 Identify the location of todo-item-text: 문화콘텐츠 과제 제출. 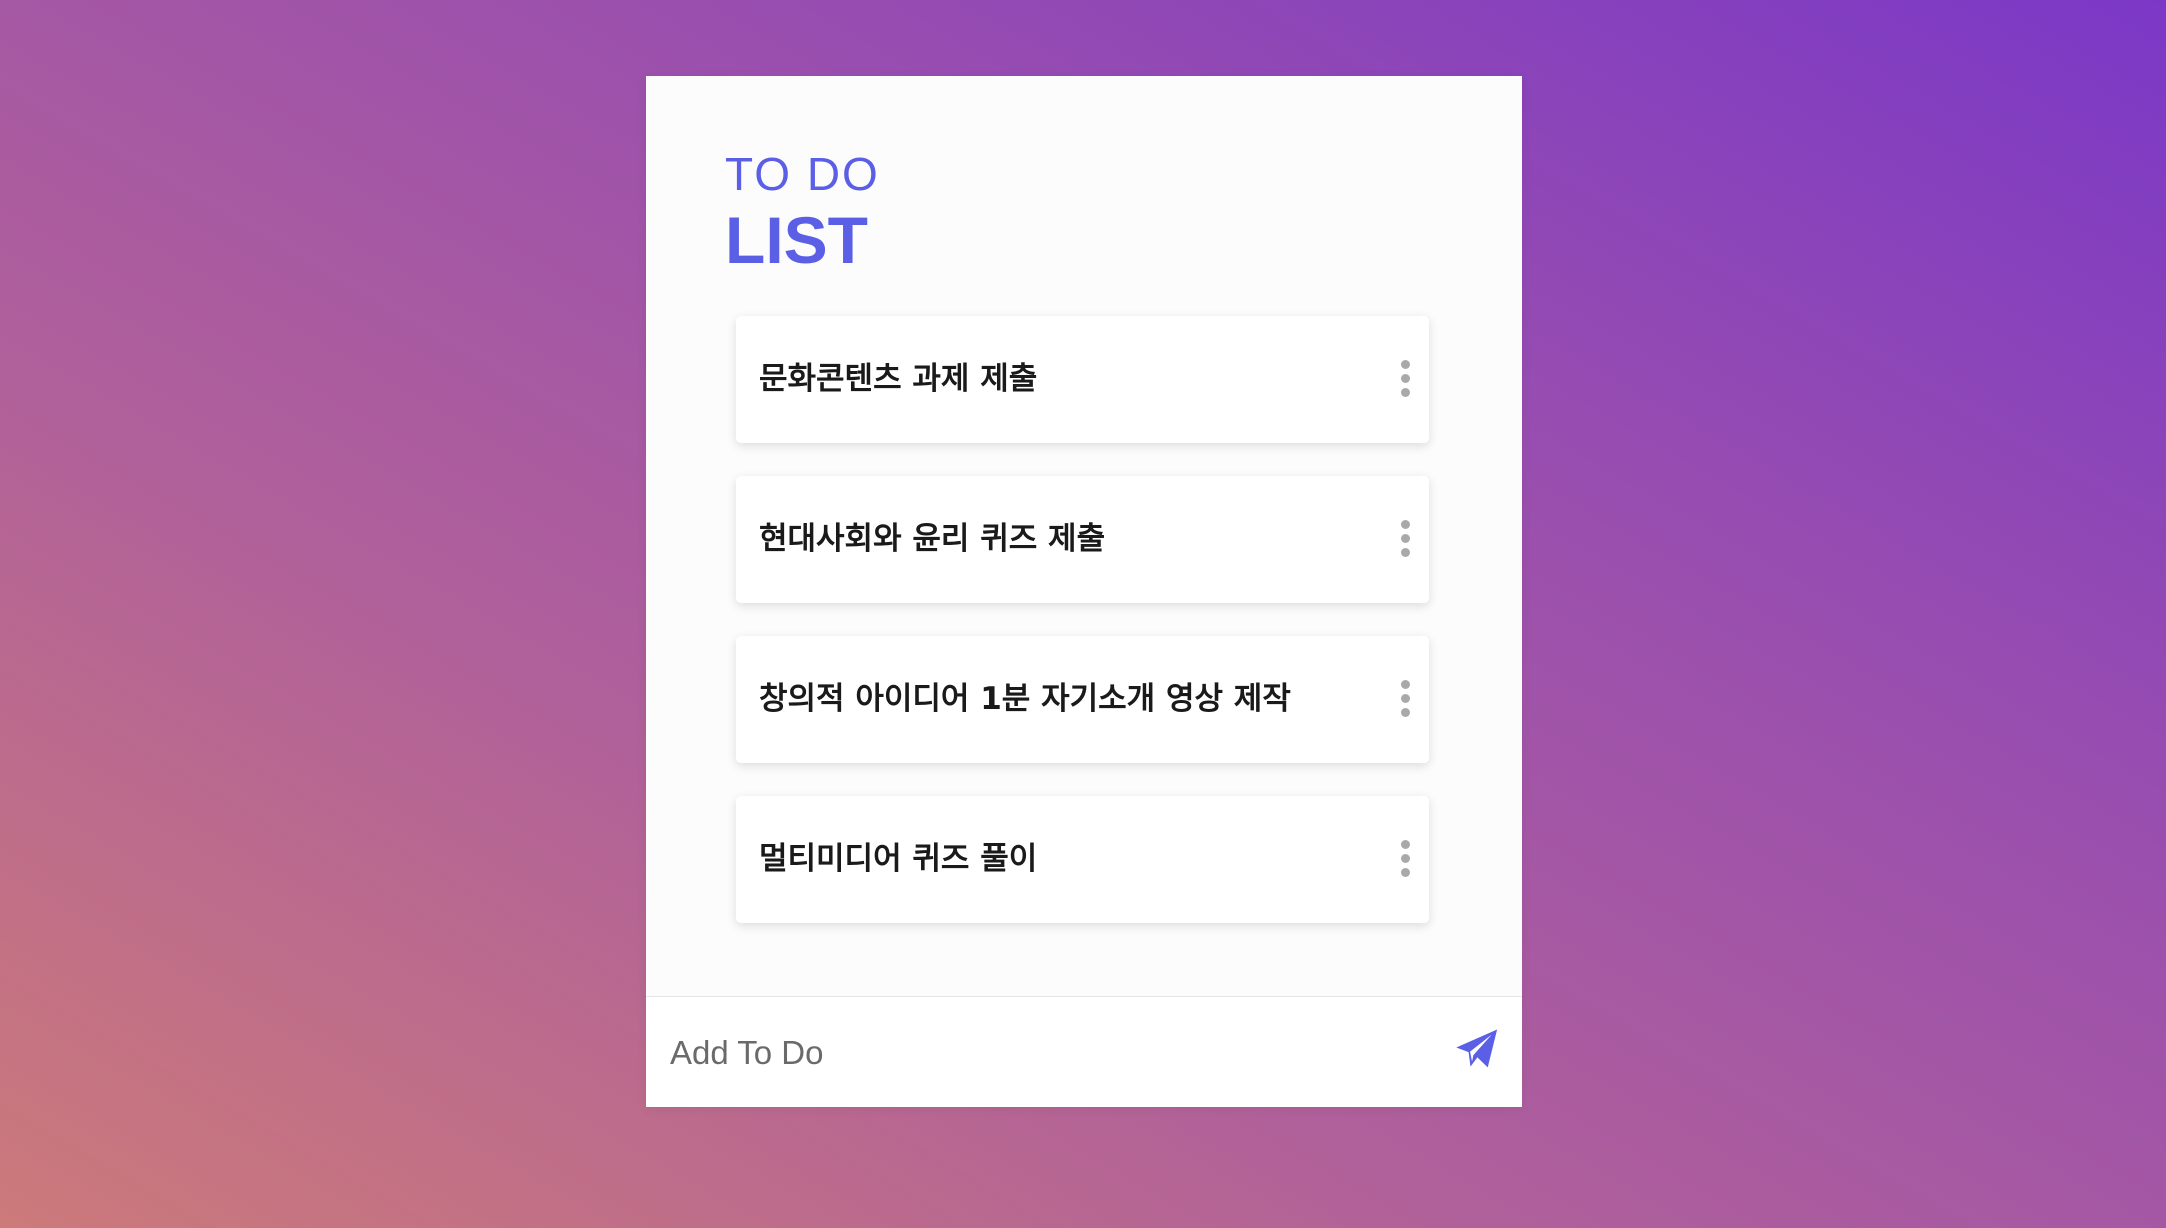
(898, 379).